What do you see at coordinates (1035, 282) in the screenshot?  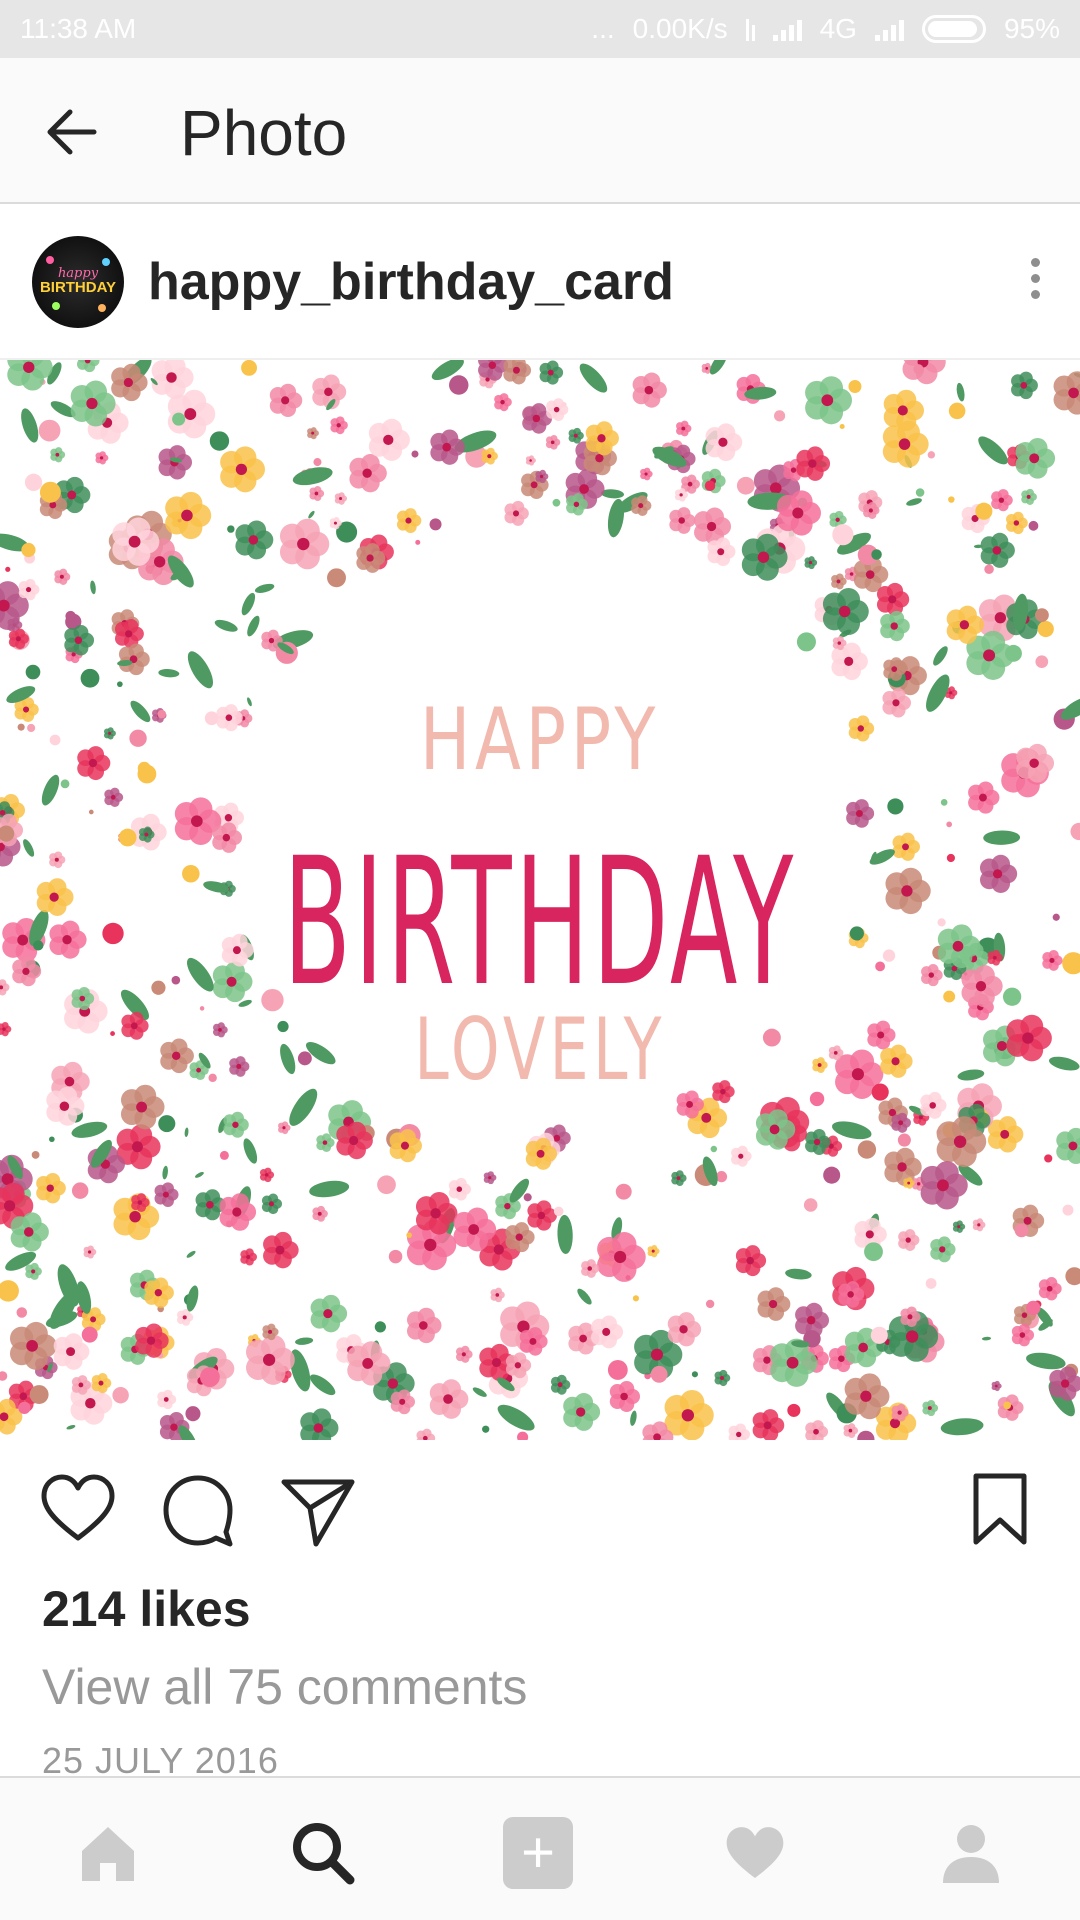 I see `more-options-icon` at bounding box center [1035, 282].